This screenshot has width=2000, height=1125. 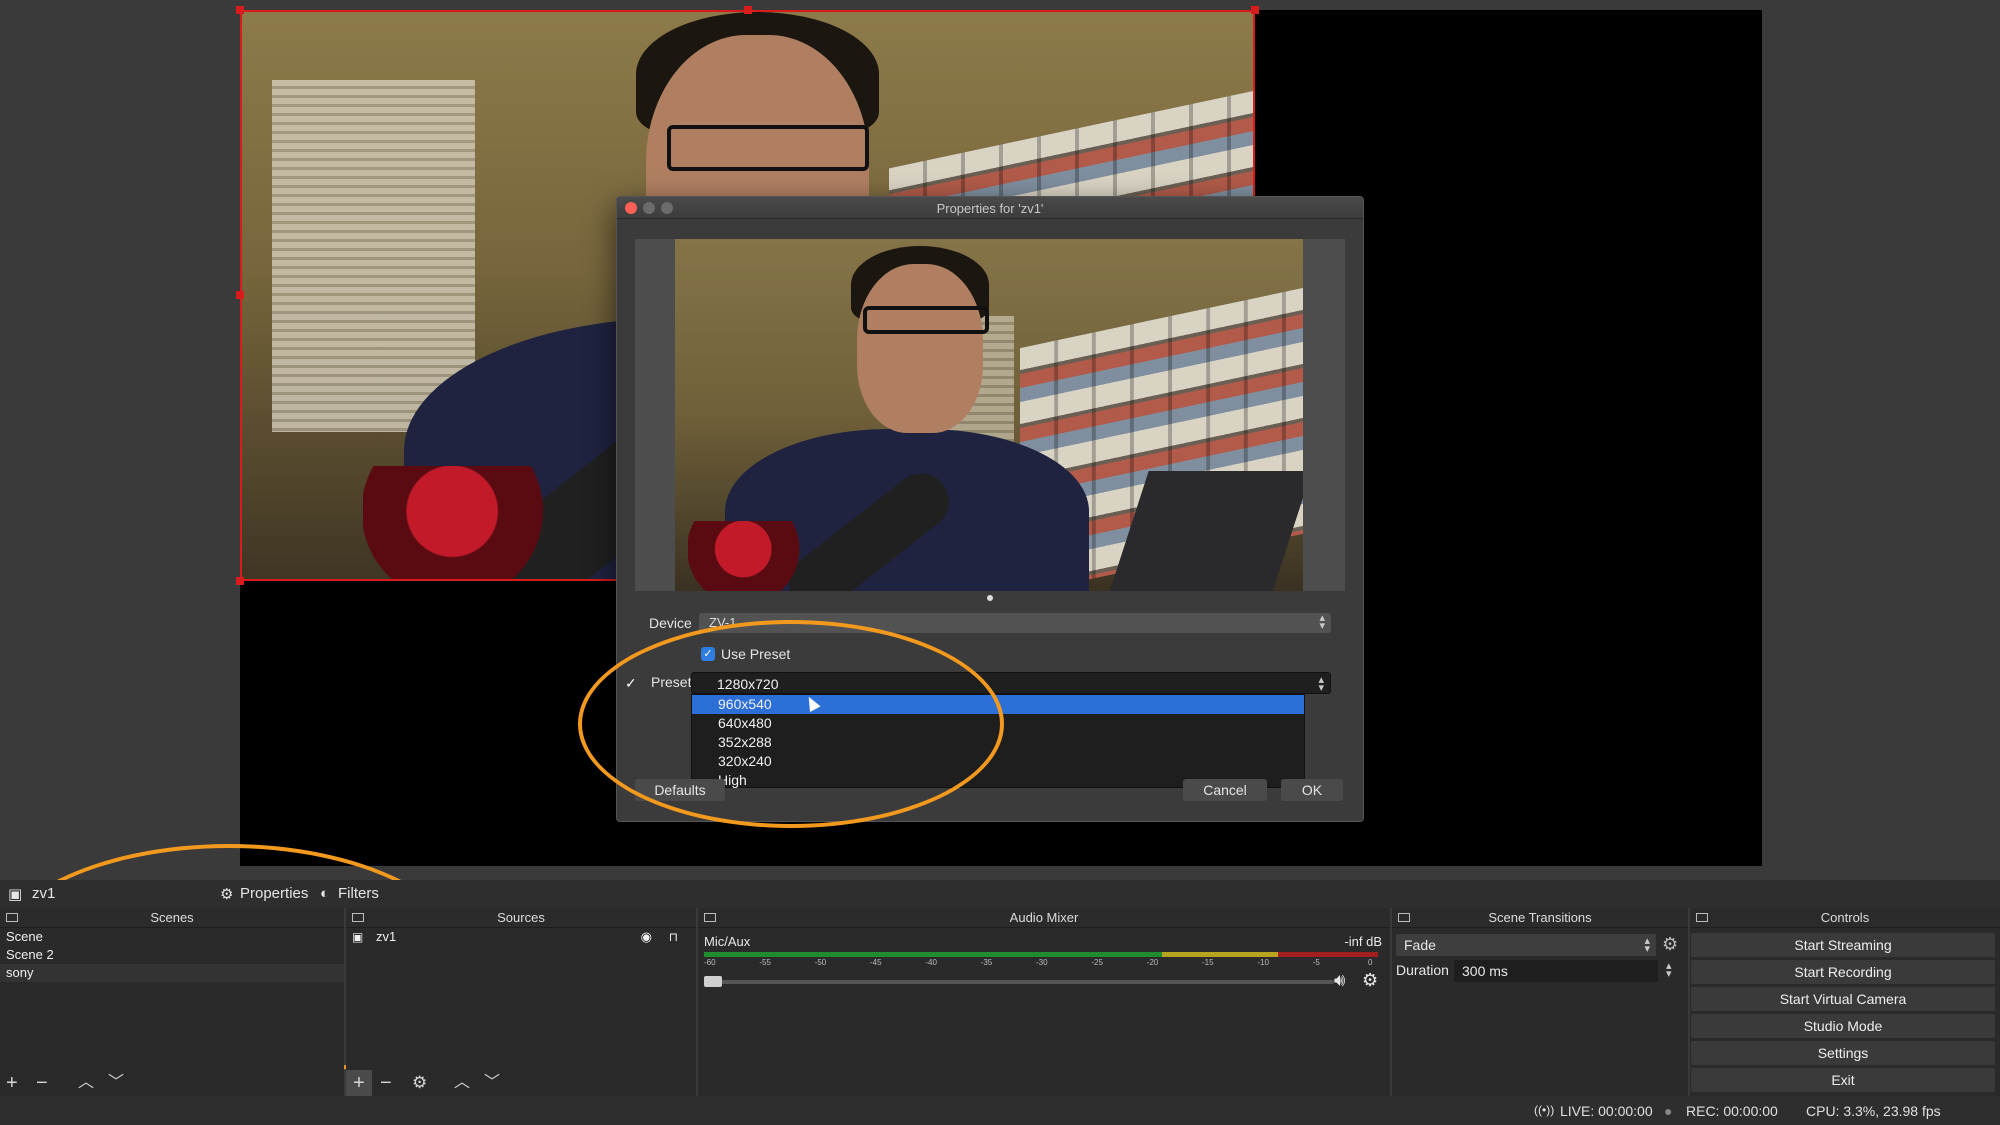 What do you see at coordinates (1843, 1026) in the screenshot?
I see `studio-mode-button: Studio Mode` at bounding box center [1843, 1026].